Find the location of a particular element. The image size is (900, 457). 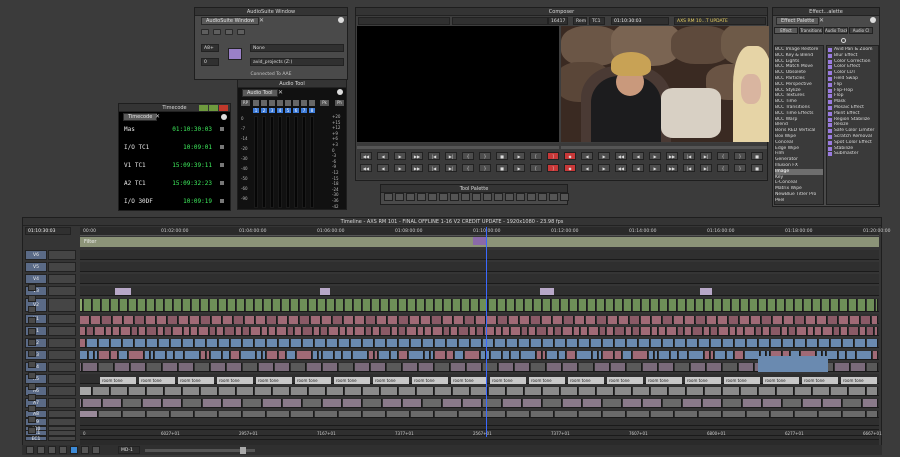

timeline-tool-button is located at coordinates (52, 450).